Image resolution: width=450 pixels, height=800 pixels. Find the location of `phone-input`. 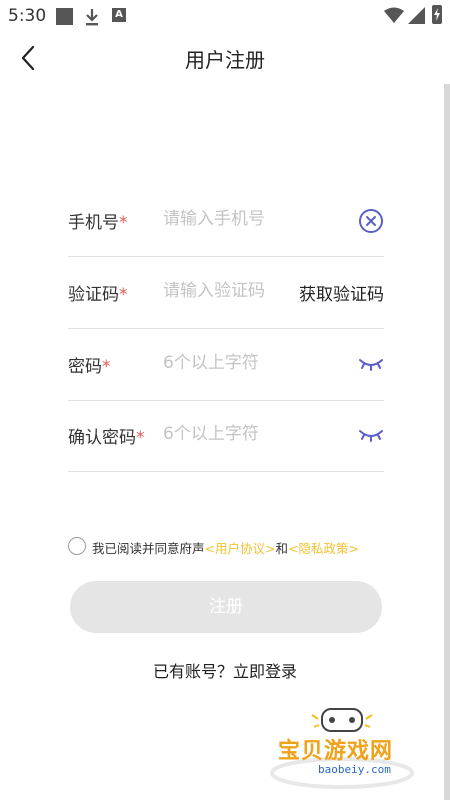

phone-input is located at coordinates (253, 219).